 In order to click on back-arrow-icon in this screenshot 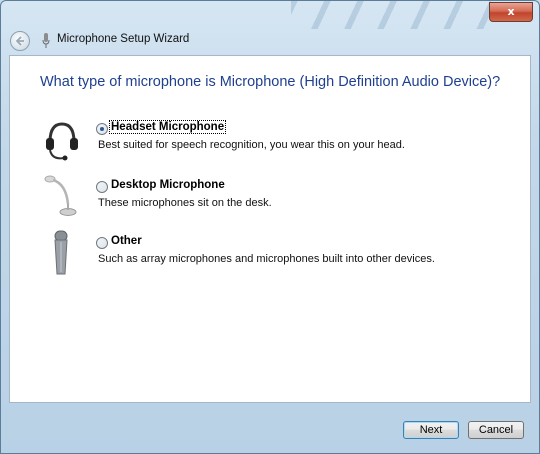, I will do `click(19, 41)`.